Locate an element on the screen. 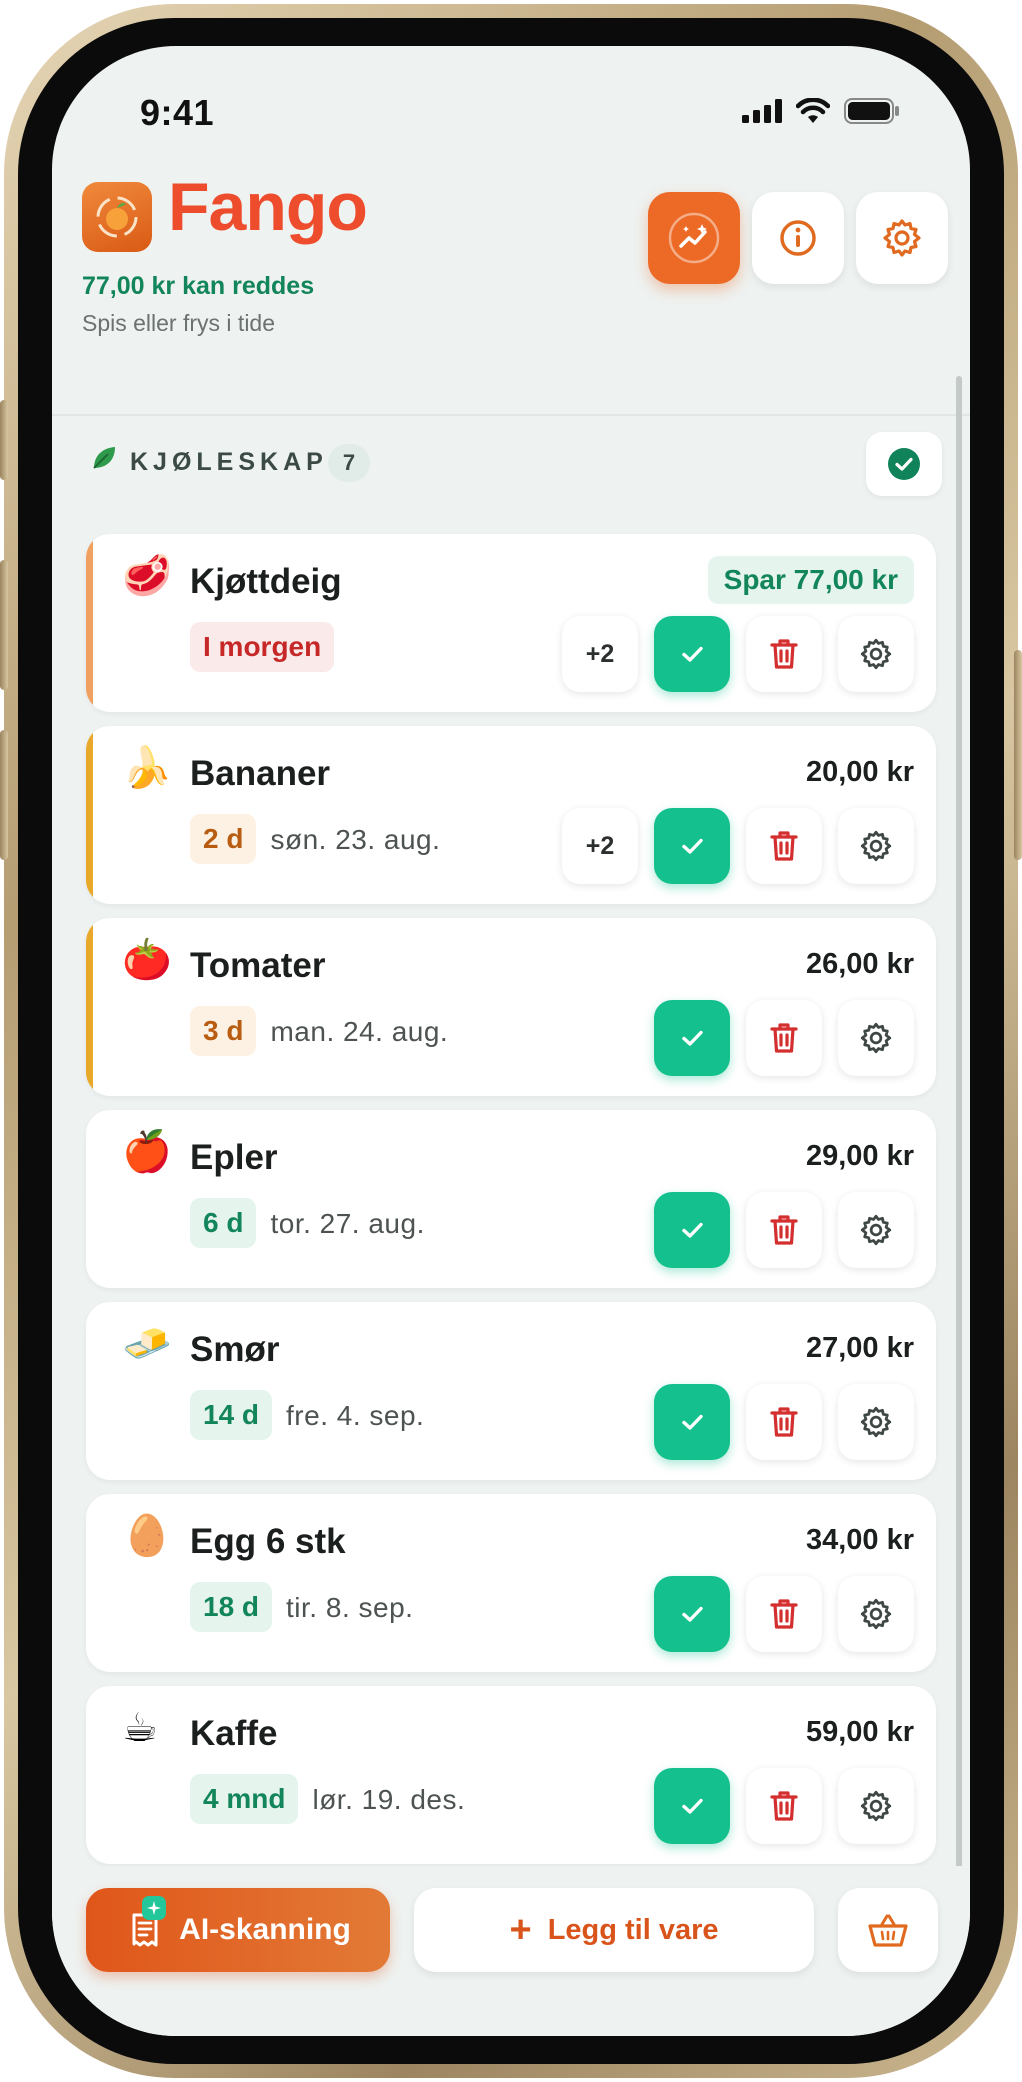  item-emoji-icon: 🥩 is located at coordinates (147, 576).